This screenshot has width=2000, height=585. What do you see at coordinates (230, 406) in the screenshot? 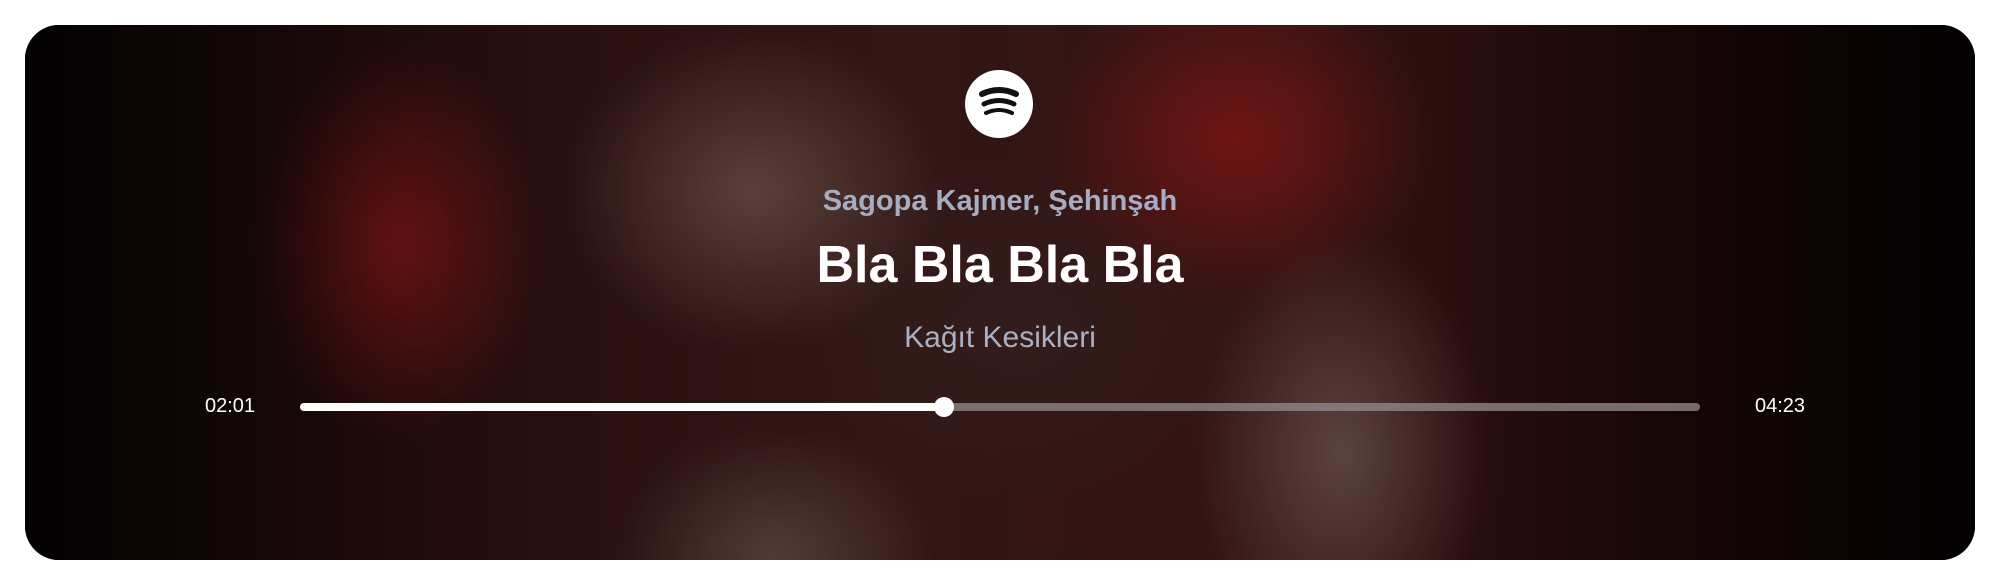
I see `current-time: 02:01` at bounding box center [230, 406].